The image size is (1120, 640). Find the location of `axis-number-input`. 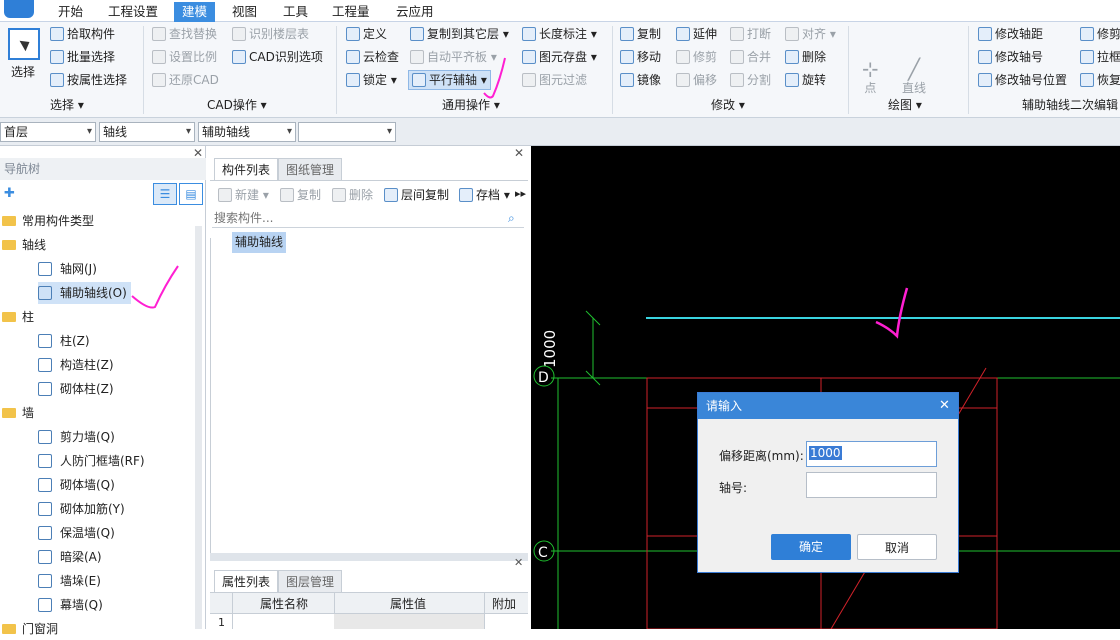

axis-number-input is located at coordinates (871, 485).